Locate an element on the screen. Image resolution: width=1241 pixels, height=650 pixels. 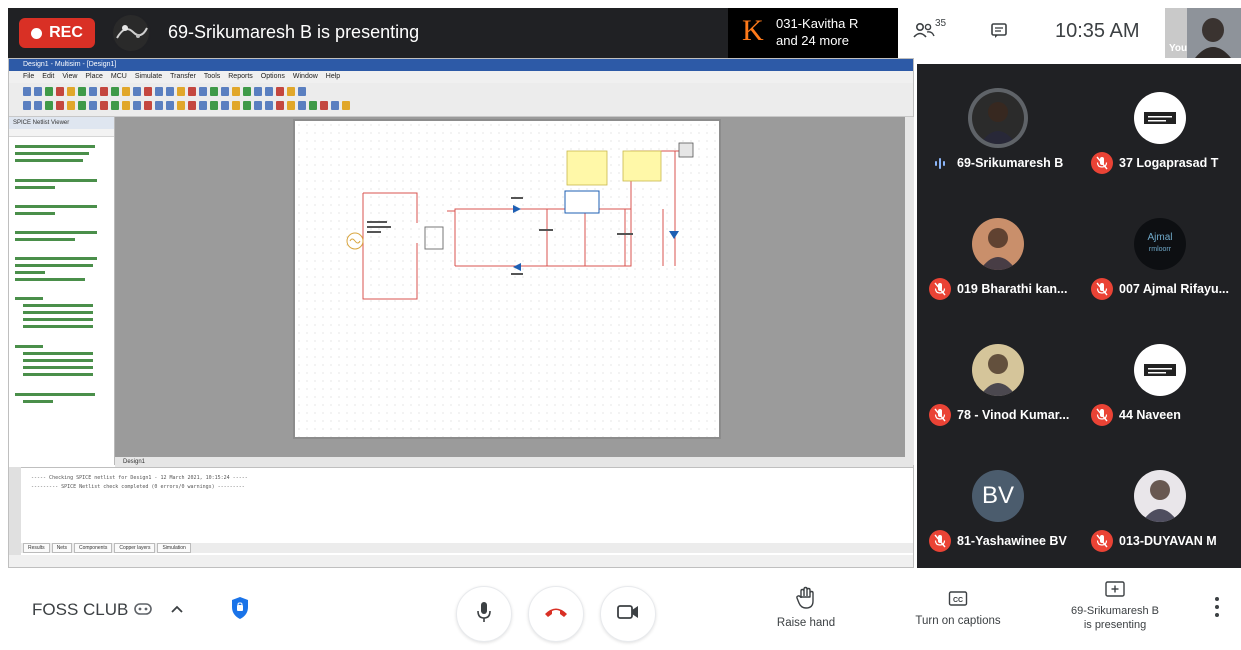
captions-label: Turn on captions is located at coordinates (958, 621).